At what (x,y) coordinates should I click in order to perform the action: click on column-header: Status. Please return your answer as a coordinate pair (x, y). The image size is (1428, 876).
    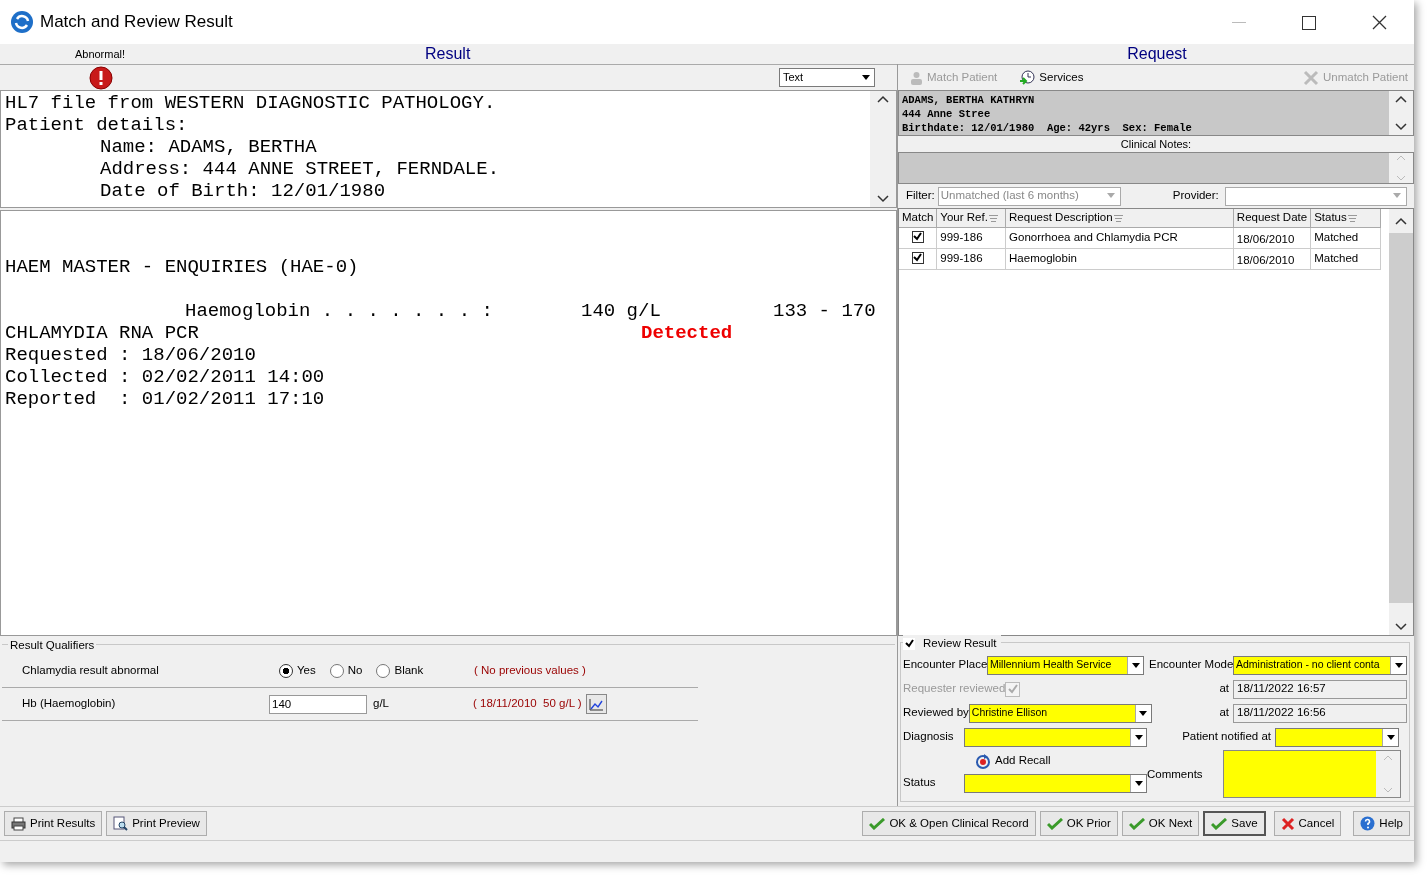
    Looking at the image, I should click on (1345, 218).